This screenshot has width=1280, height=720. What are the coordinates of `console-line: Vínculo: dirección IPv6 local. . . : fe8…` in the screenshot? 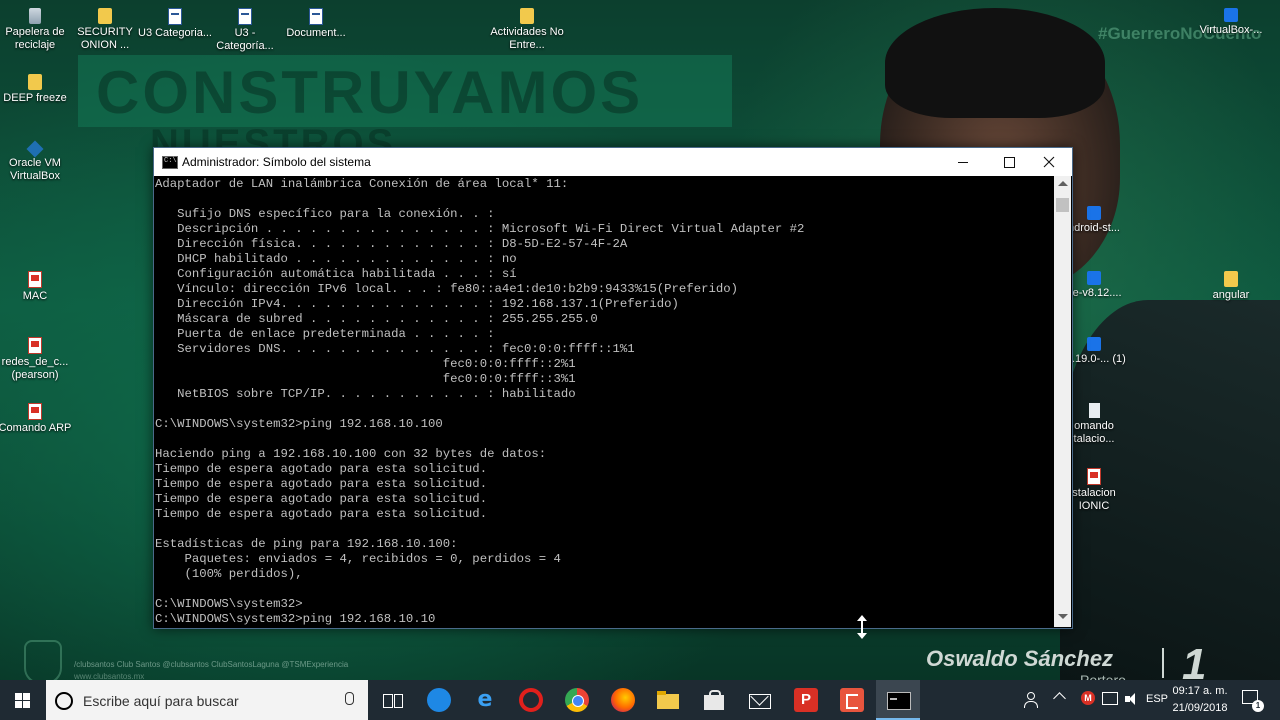 It's located at (446, 289).